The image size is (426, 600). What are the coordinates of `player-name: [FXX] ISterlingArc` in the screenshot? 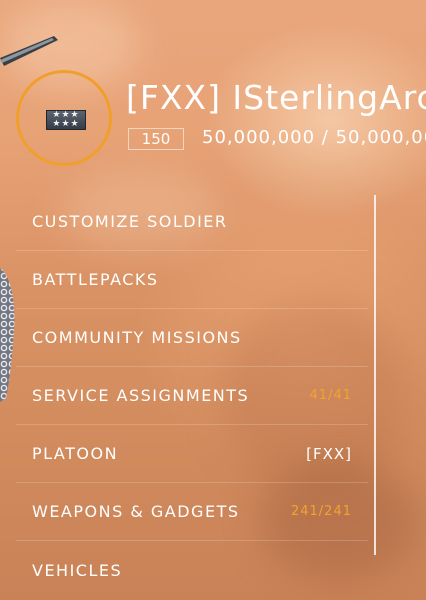 It's located at (276, 97).